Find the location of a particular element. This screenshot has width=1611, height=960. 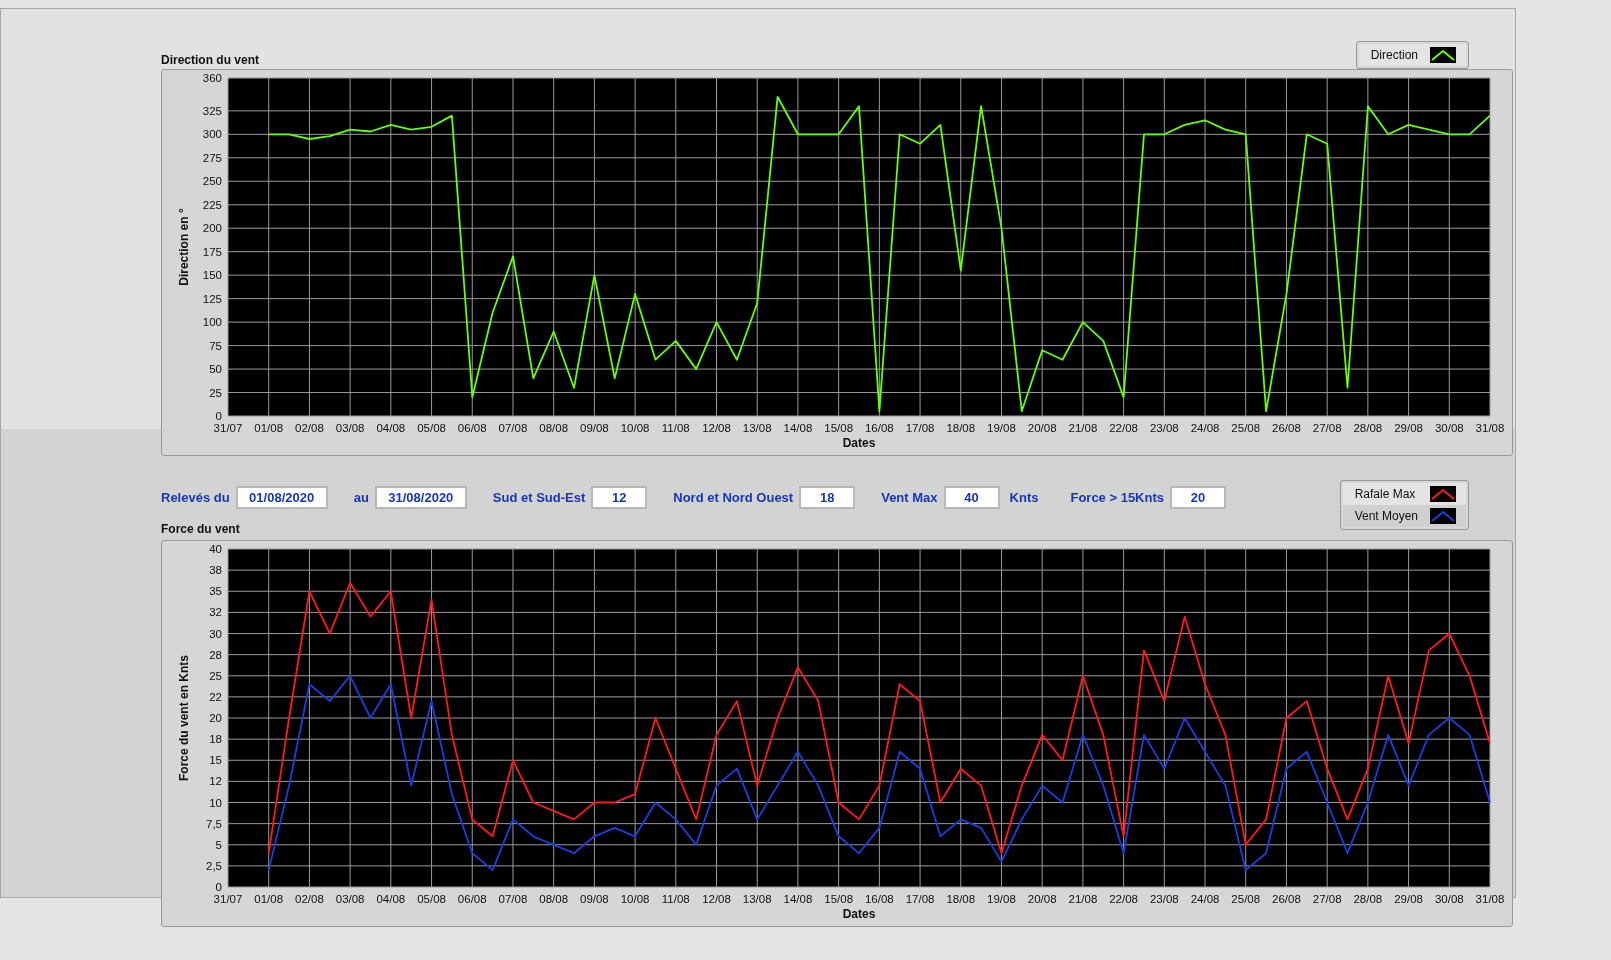

legend-label: Vent Moyen is located at coordinates (1386, 516).